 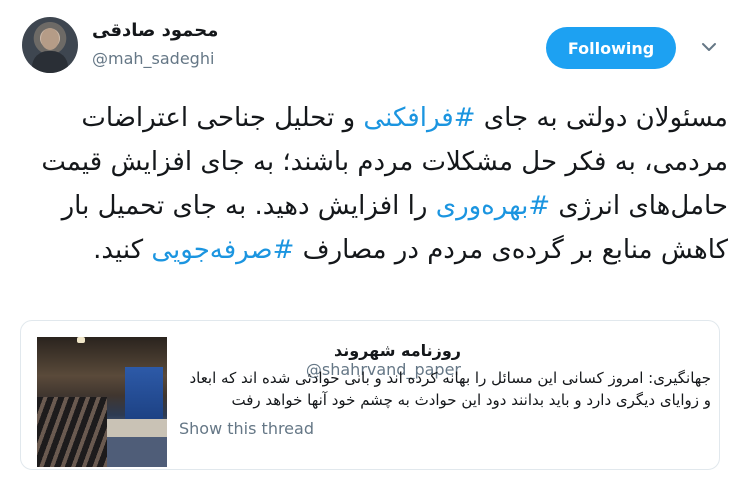 What do you see at coordinates (155, 30) in the screenshot?
I see `author-name: محمود صادقی` at bounding box center [155, 30].